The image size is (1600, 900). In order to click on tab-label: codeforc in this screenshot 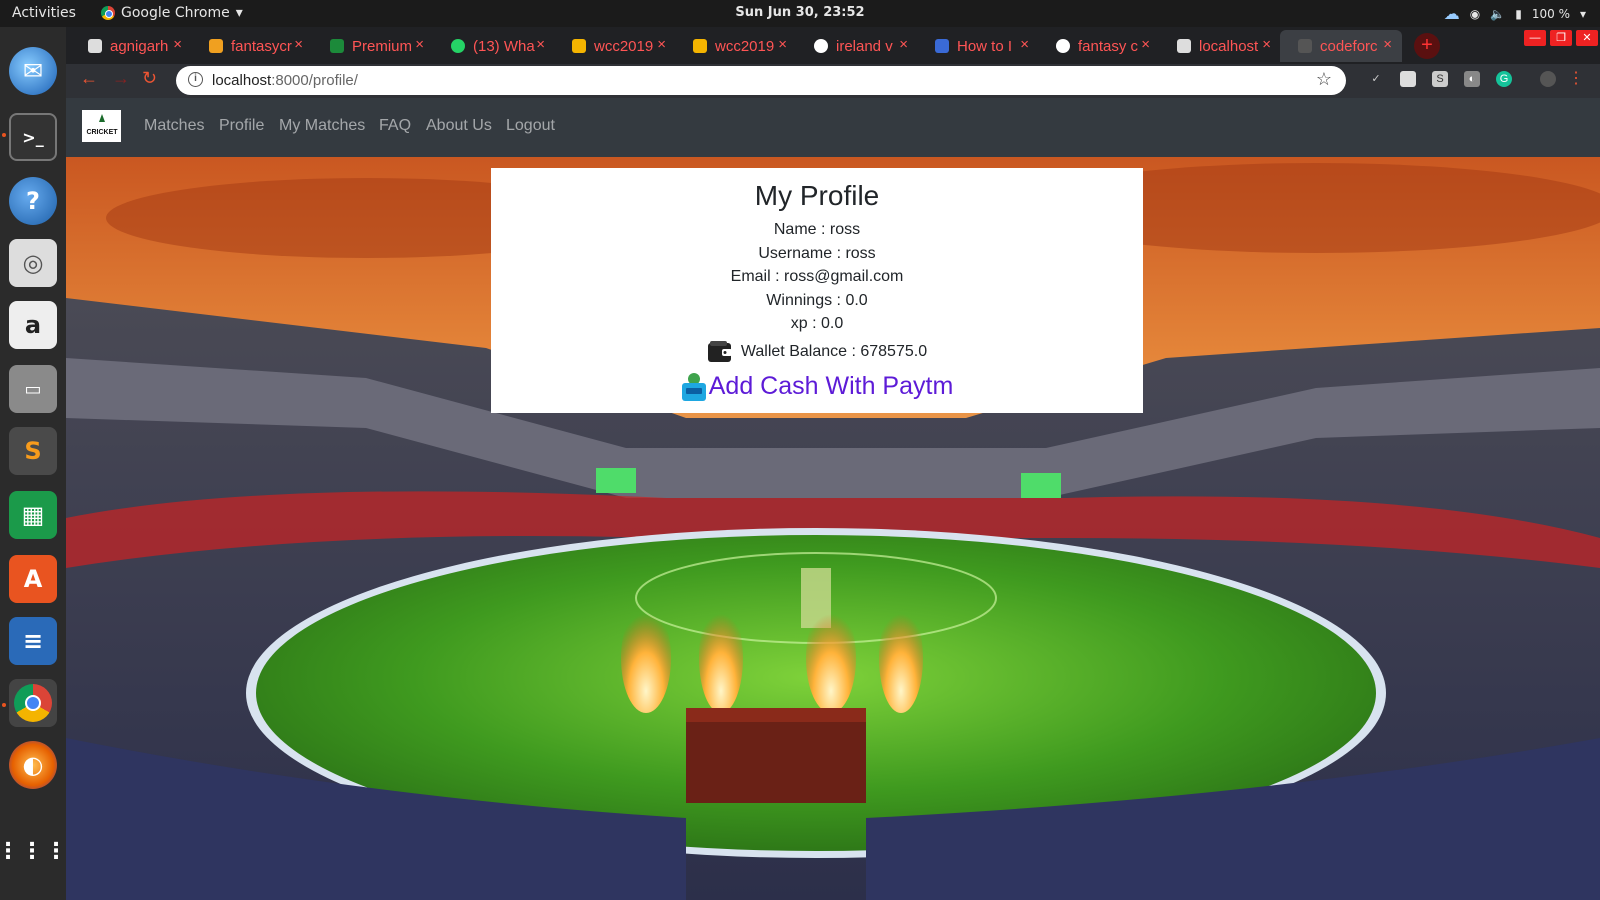, I will do `click(1349, 46)`.